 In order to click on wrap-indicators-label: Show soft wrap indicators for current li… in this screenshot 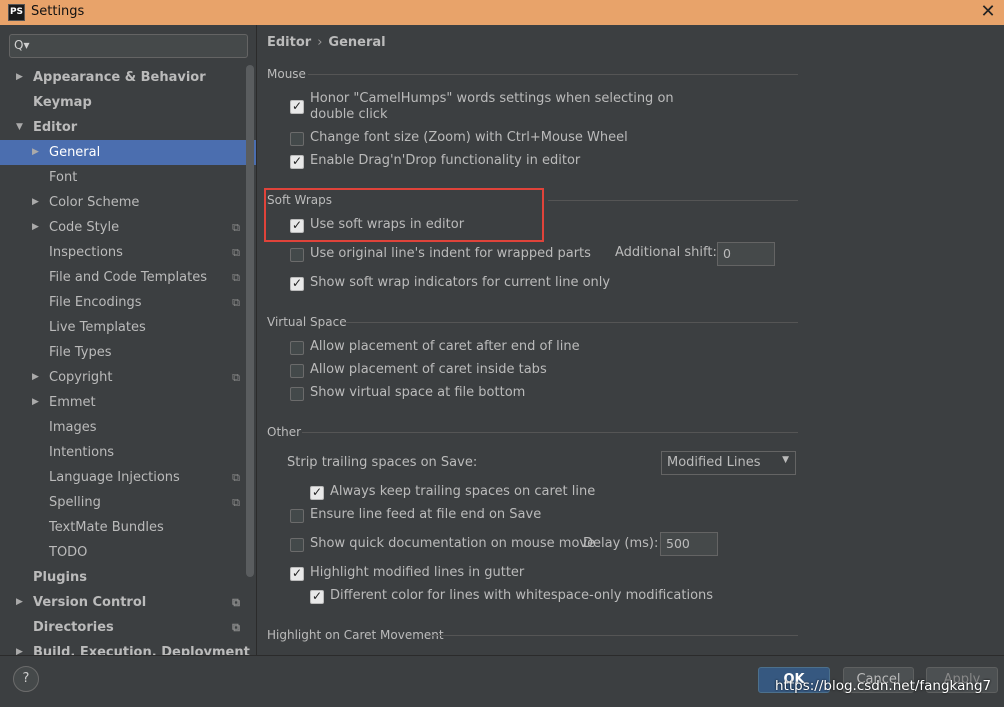, I will do `click(460, 282)`.